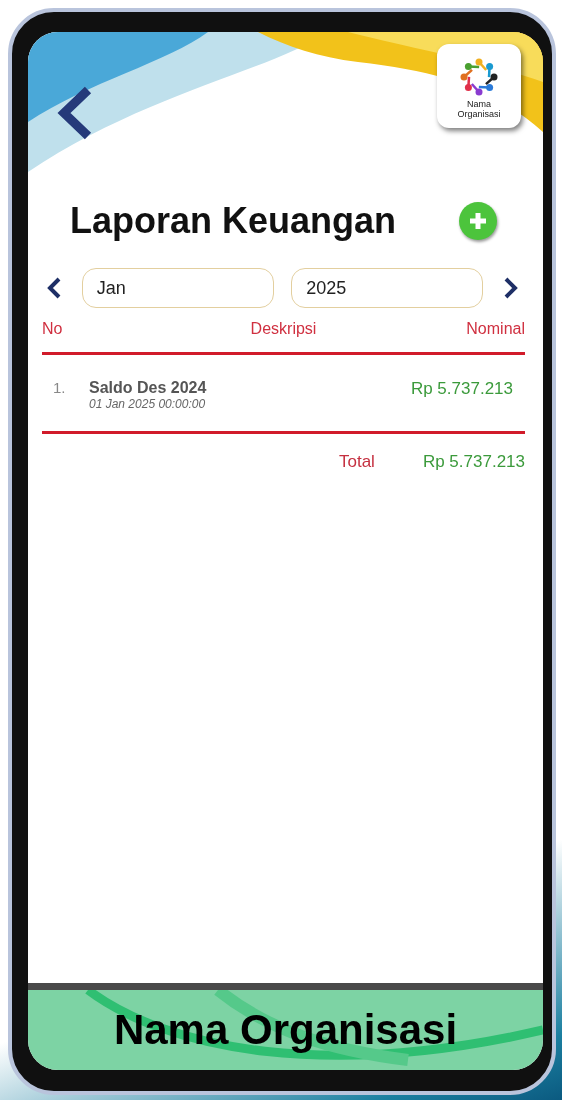 The height and width of the screenshot is (1100, 562). What do you see at coordinates (285, 1030) in the screenshot?
I see `footer-title: Nama Organisasi` at bounding box center [285, 1030].